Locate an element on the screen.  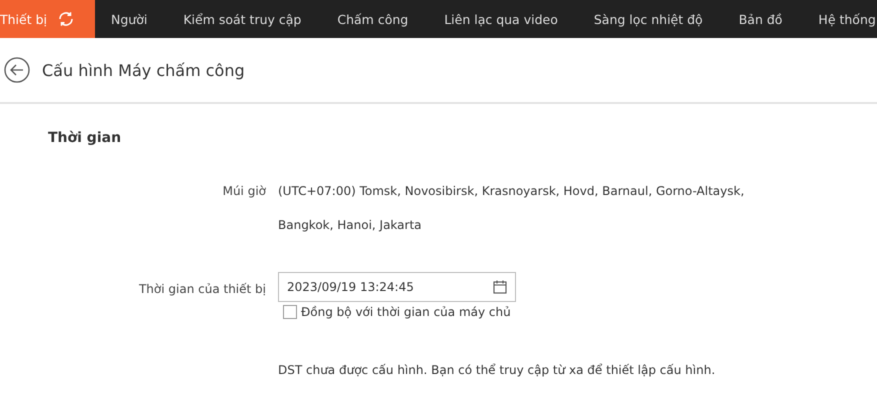
checkbox is located at coordinates (290, 312).